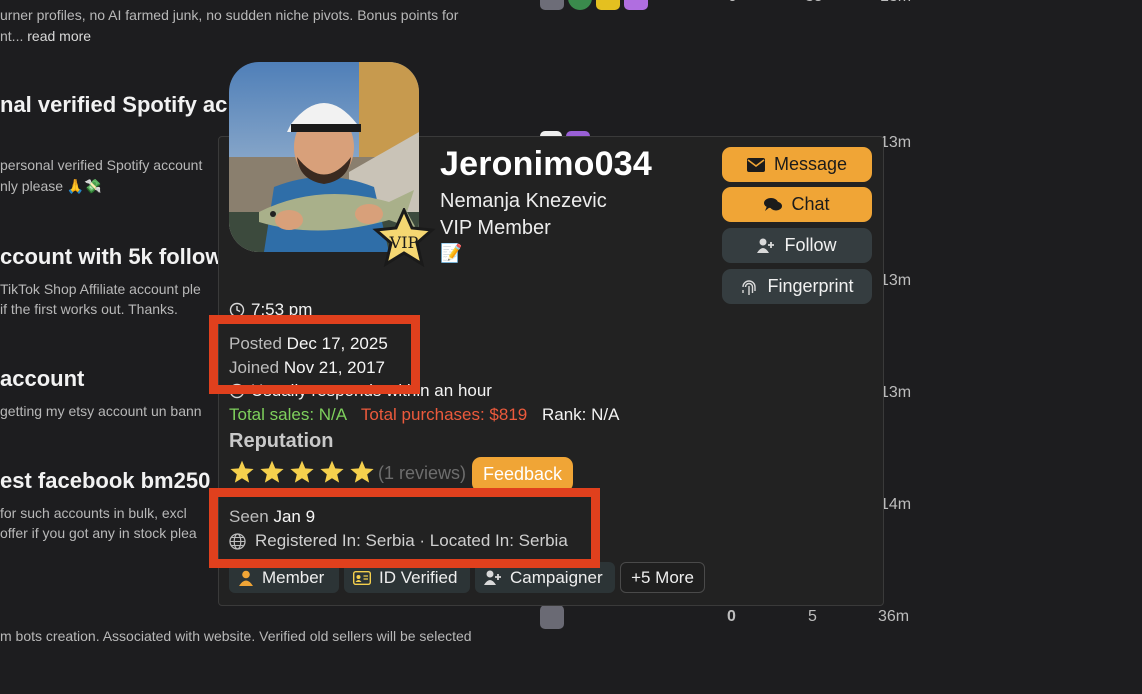 The image size is (1142, 694). What do you see at coordinates (810, 164) in the screenshot?
I see `message-button-label: Message` at bounding box center [810, 164].